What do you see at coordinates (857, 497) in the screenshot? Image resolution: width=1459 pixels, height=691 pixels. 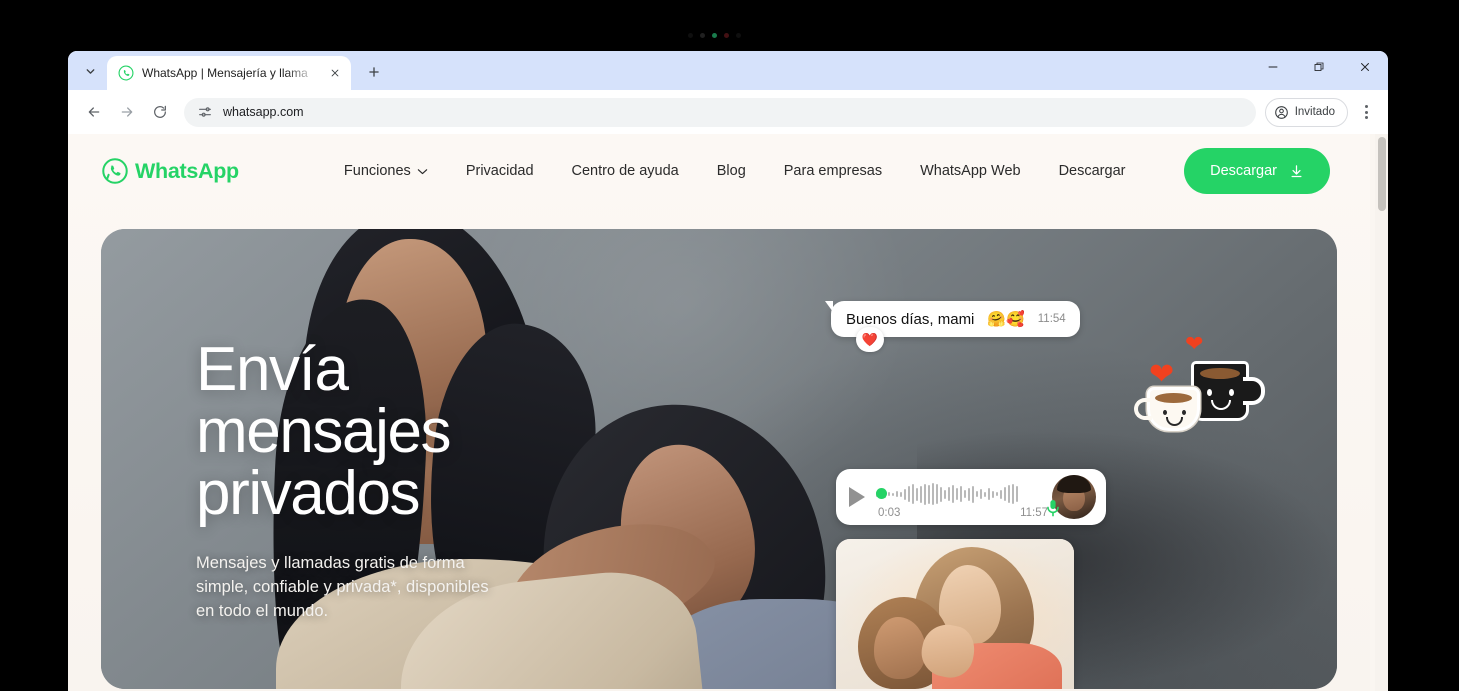 I see `play-icon` at bounding box center [857, 497].